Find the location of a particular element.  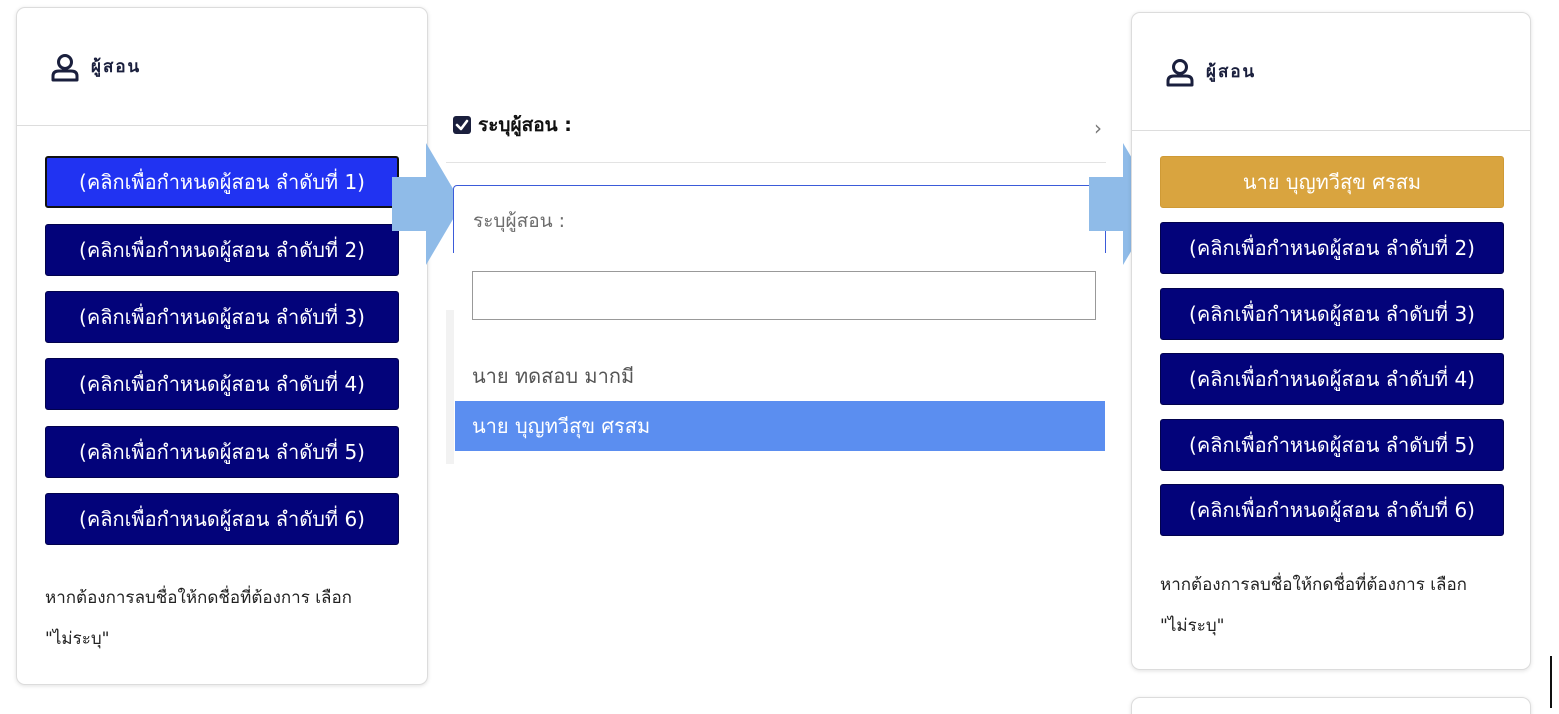

dropdown-option-highlighted: นาย บุญทวีสุข ศรสม is located at coordinates (780, 426).